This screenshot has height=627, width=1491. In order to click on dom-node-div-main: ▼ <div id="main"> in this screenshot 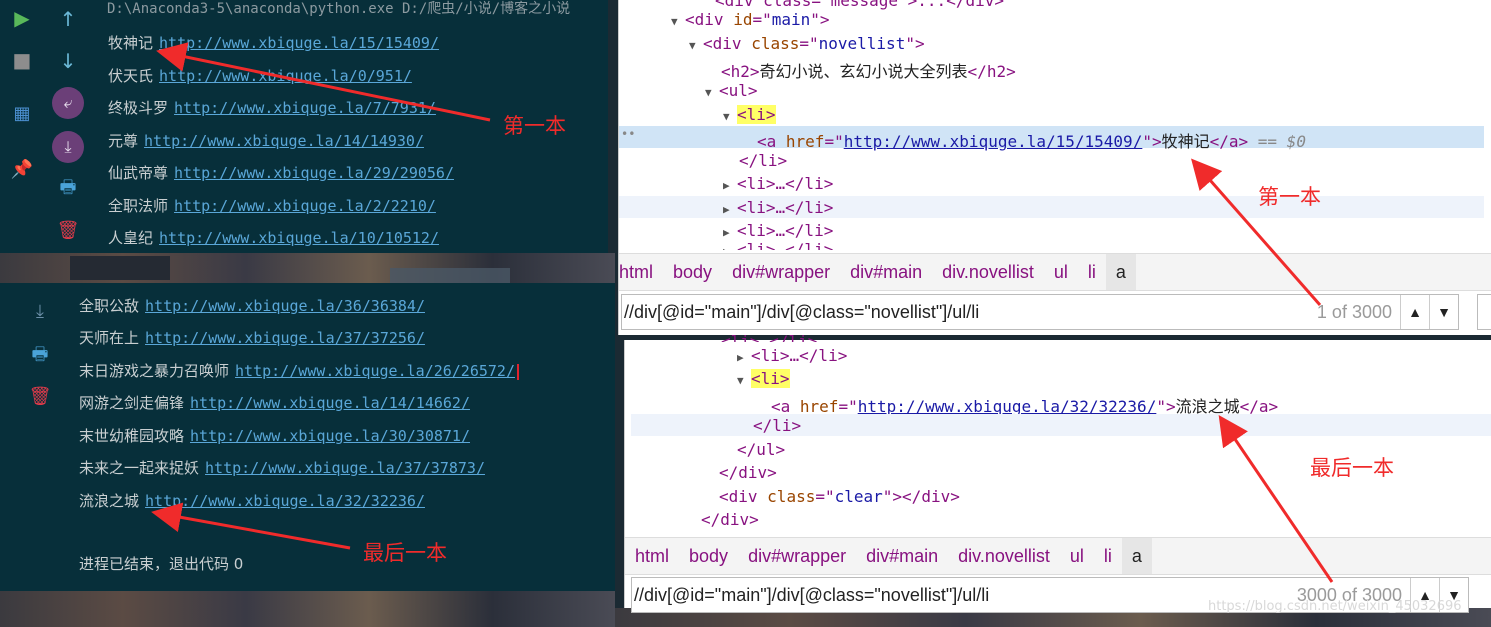, I will do `click(750, 19)`.